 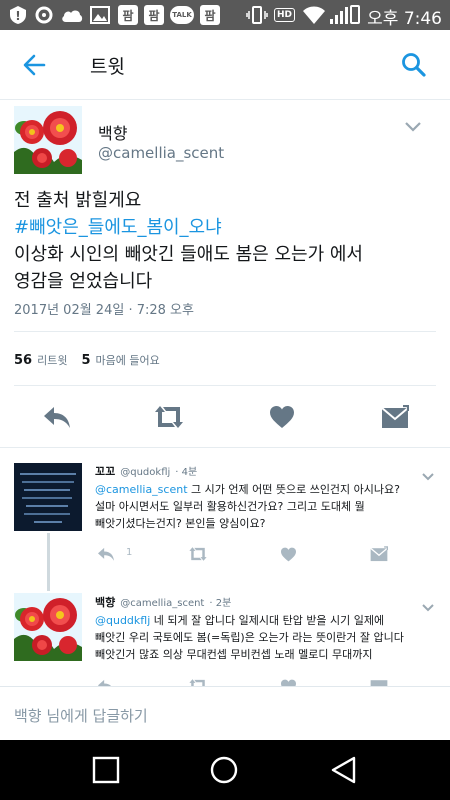 I want to click on battery-icon, so click(x=355, y=14).